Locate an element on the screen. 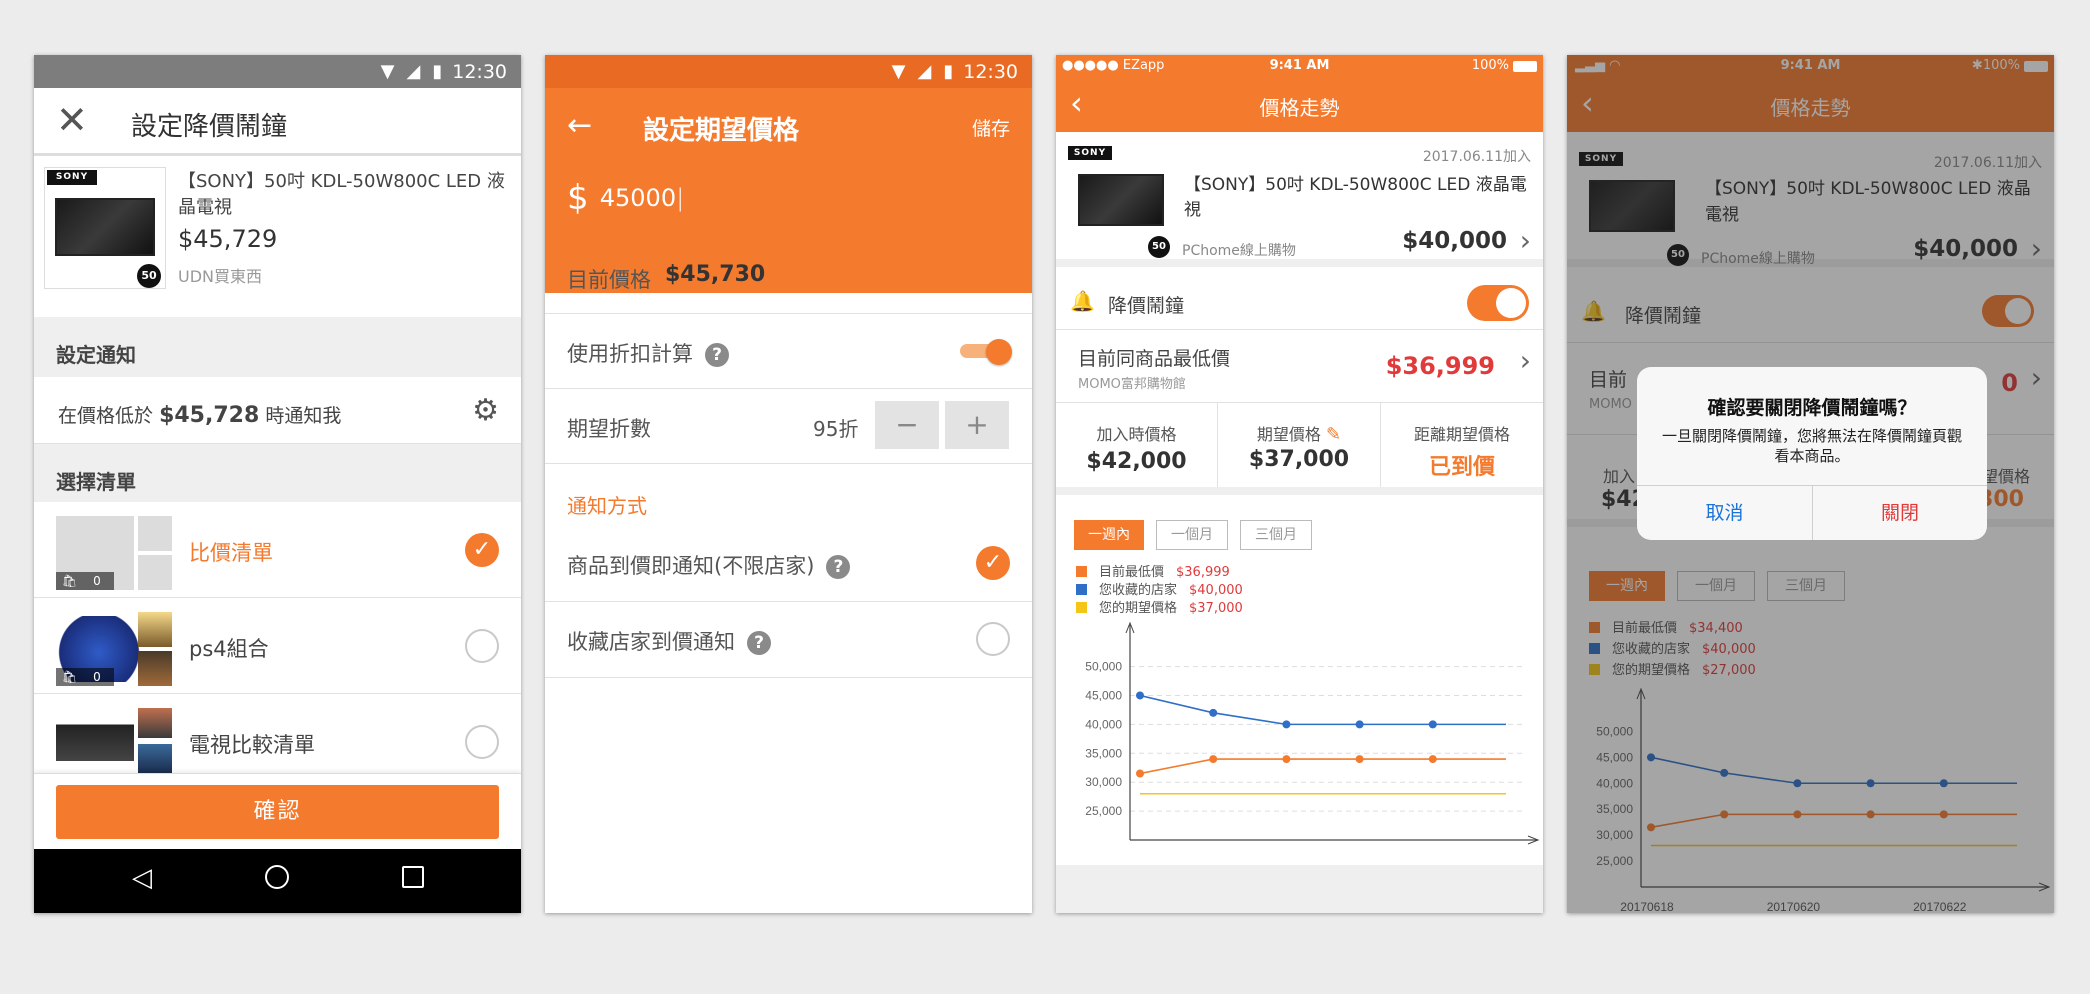 The height and width of the screenshot is (994, 2090). stat-expected-price: 期望價格 ✎ $37,000 is located at coordinates (1299, 445).